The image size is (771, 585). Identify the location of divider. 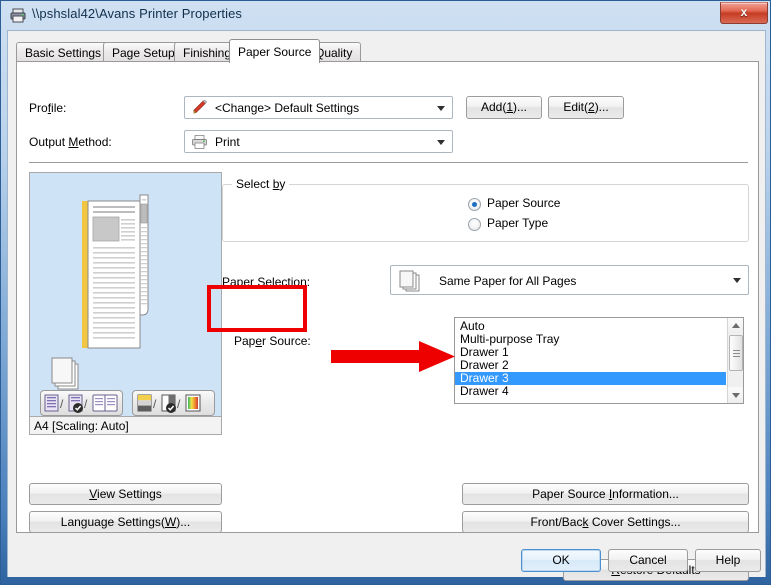
(388, 162).